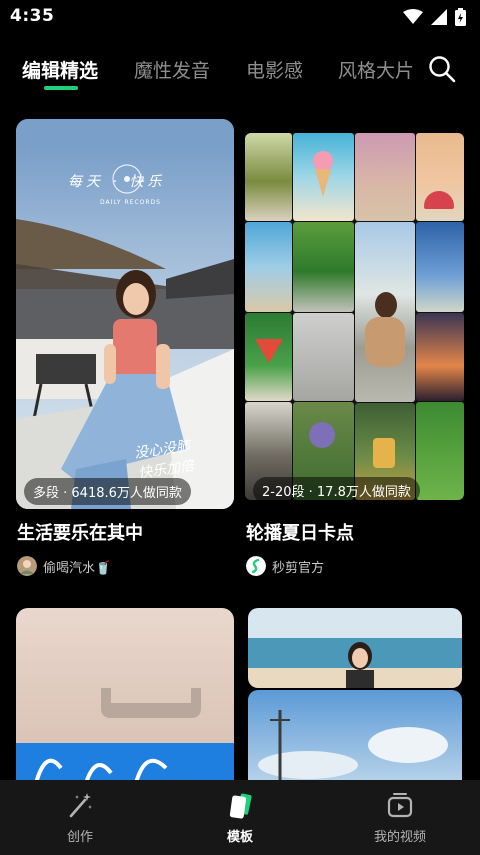 The width and height of the screenshot is (480, 855). What do you see at coordinates (80, 532) in the screenshot?
I see `template-title: 生活要乐在其中` at bounding box center [80, 532].